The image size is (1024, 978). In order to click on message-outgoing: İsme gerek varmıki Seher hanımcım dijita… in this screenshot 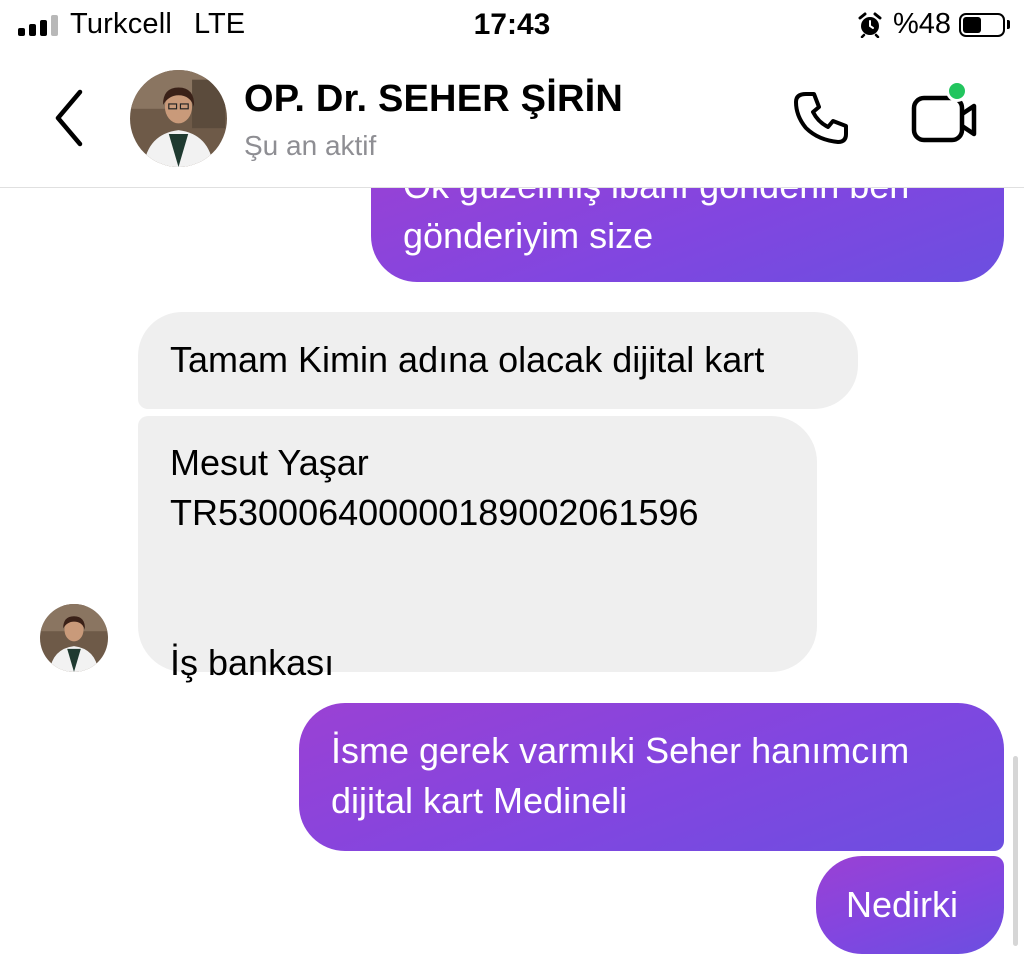, I will do `click(651, 777)`.